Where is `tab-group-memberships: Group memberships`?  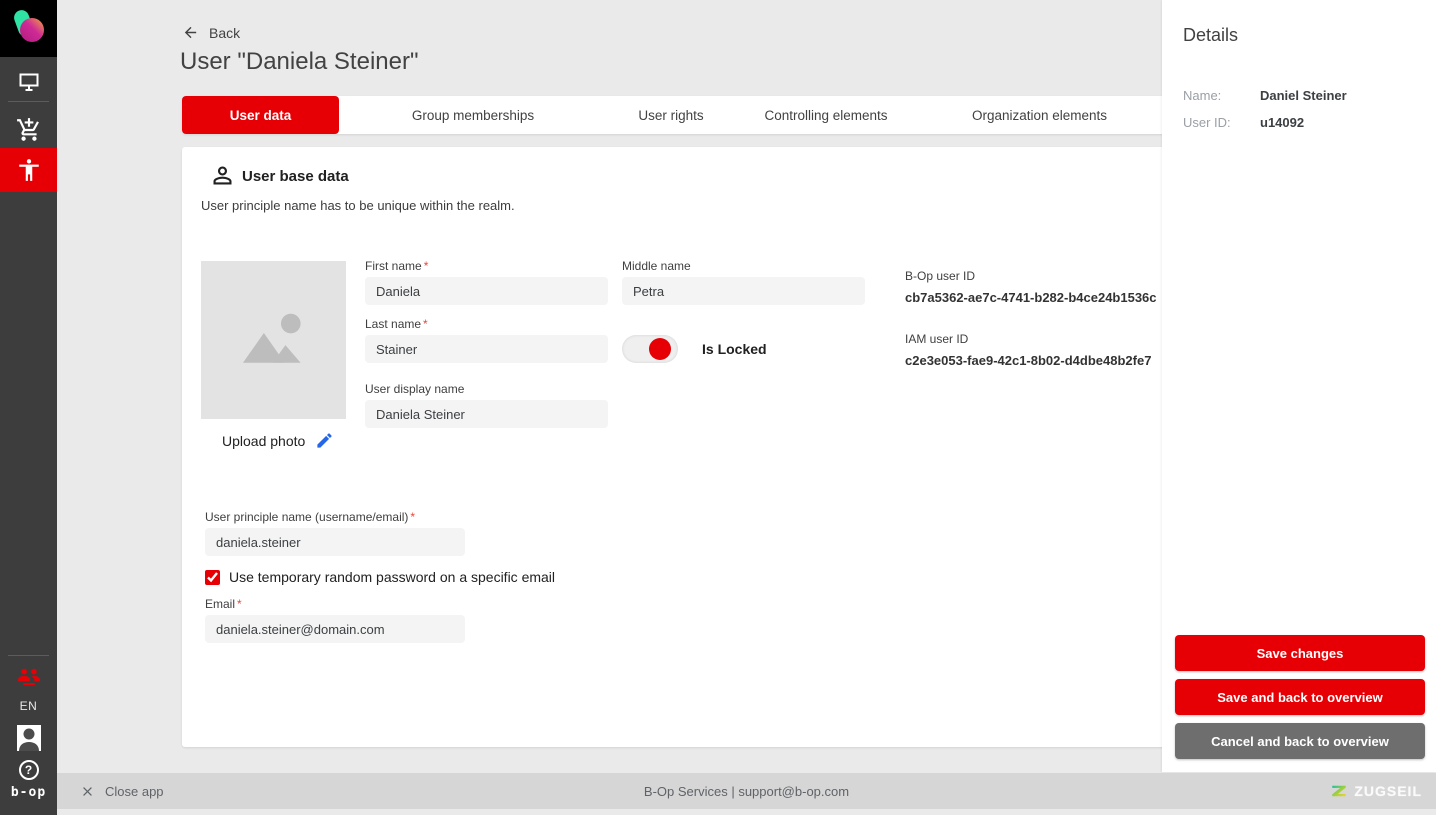
tab-group-memberships: Group memberships is located at coordinates (473, 115).